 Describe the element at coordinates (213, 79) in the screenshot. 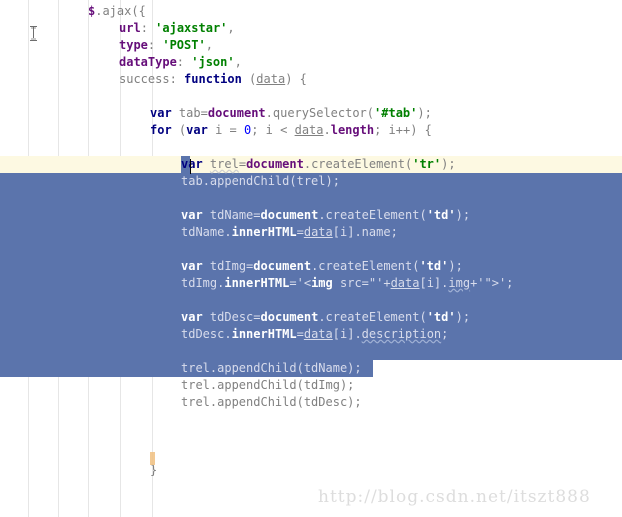

I see `code-token: function` at that location.